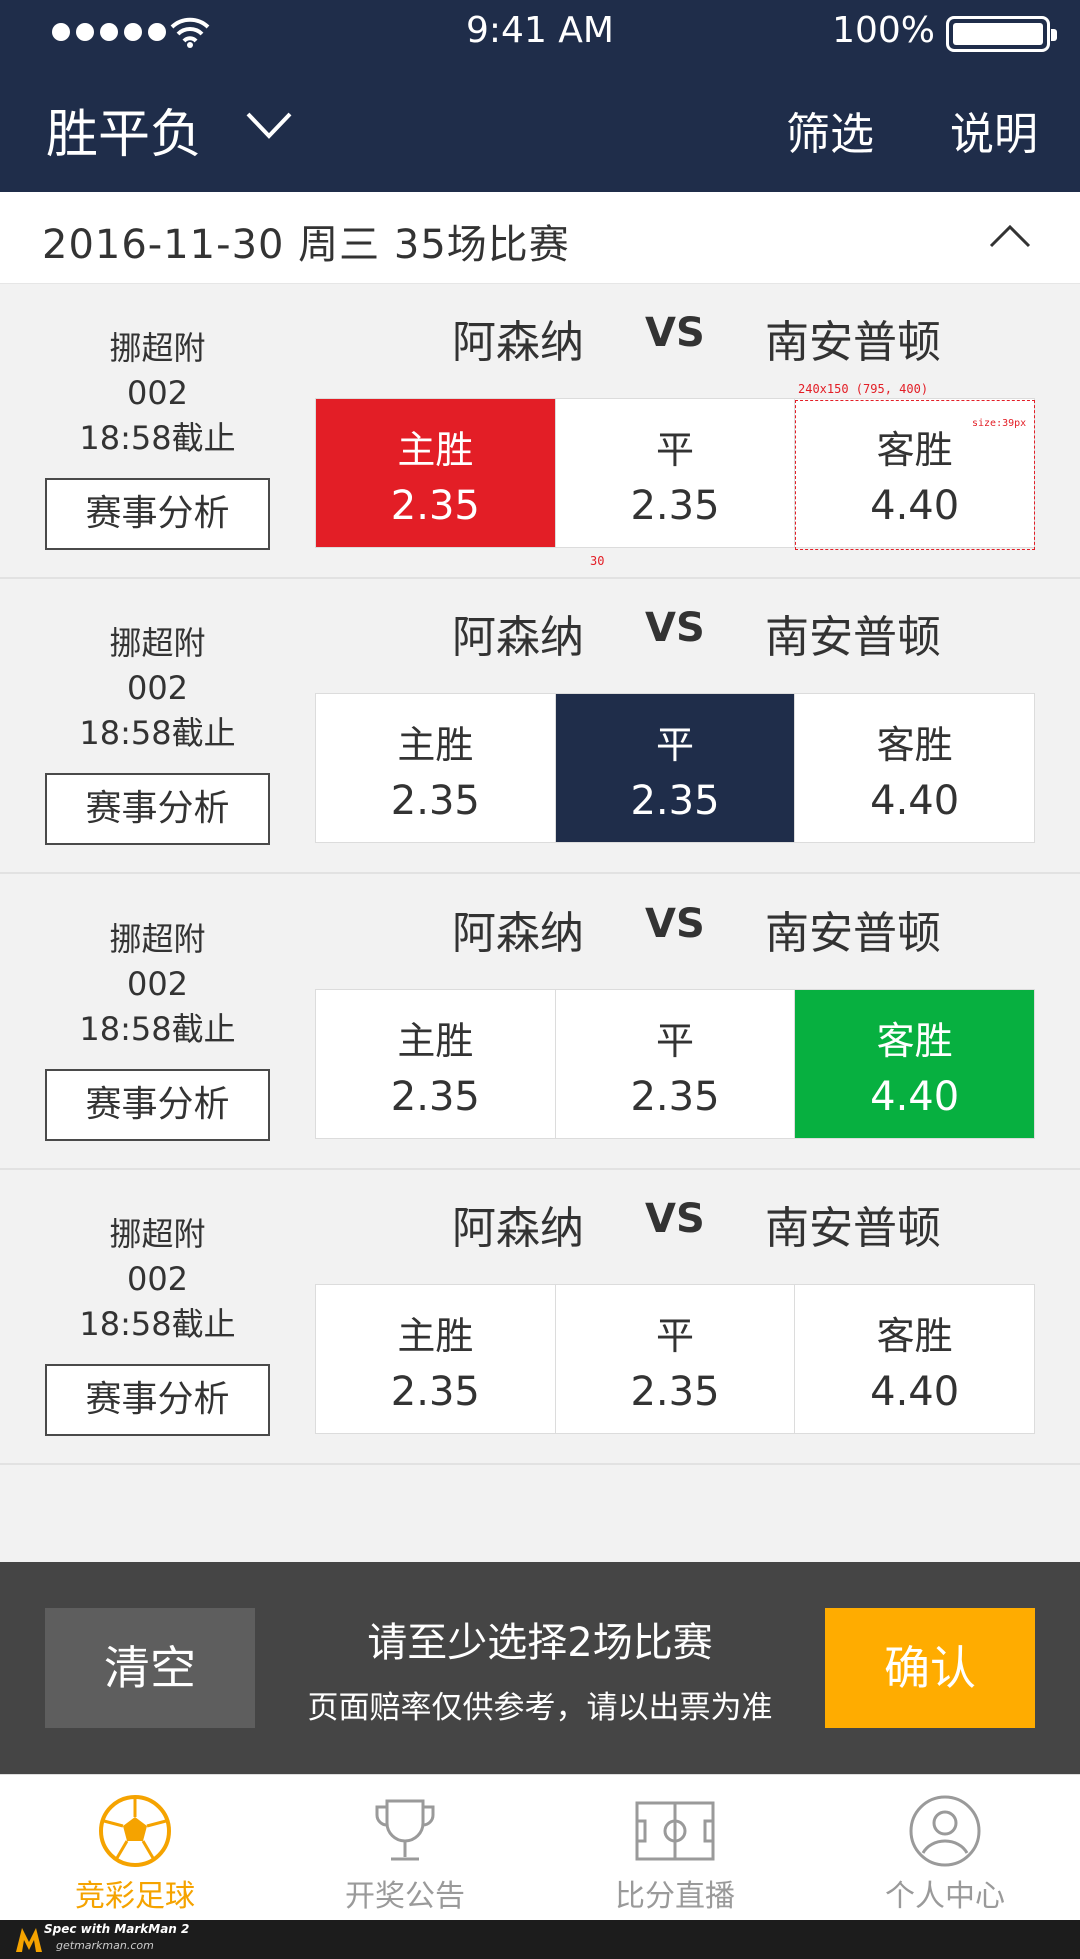 Image resolution: width=1080 pixels, height=1959 pixels. What do you see at coordinates (150, 1668) in the screenshot?
I see `clear-button: 清空` at bounding box center [150, 1668].